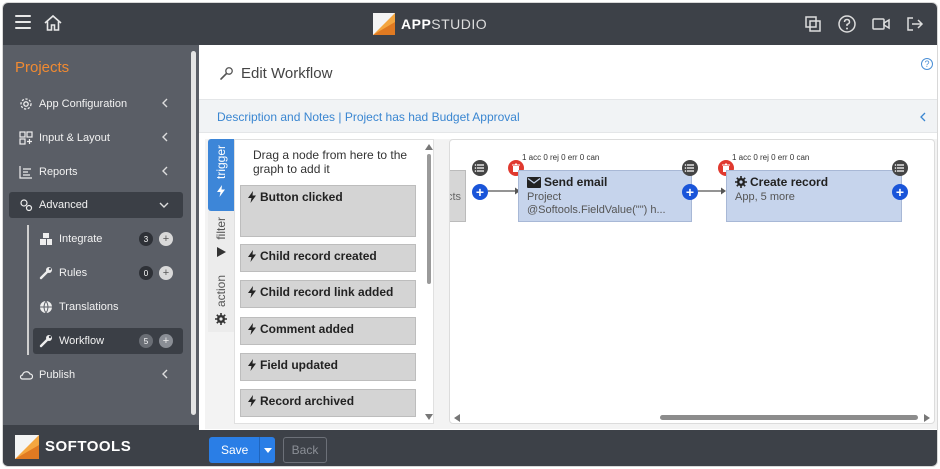 This screenshot has width=940, height=469. What do you see at coordinates (57, 375) in the screenshot?
I see `sidebar-item-label: Publish` at bounding box center [57, 375].